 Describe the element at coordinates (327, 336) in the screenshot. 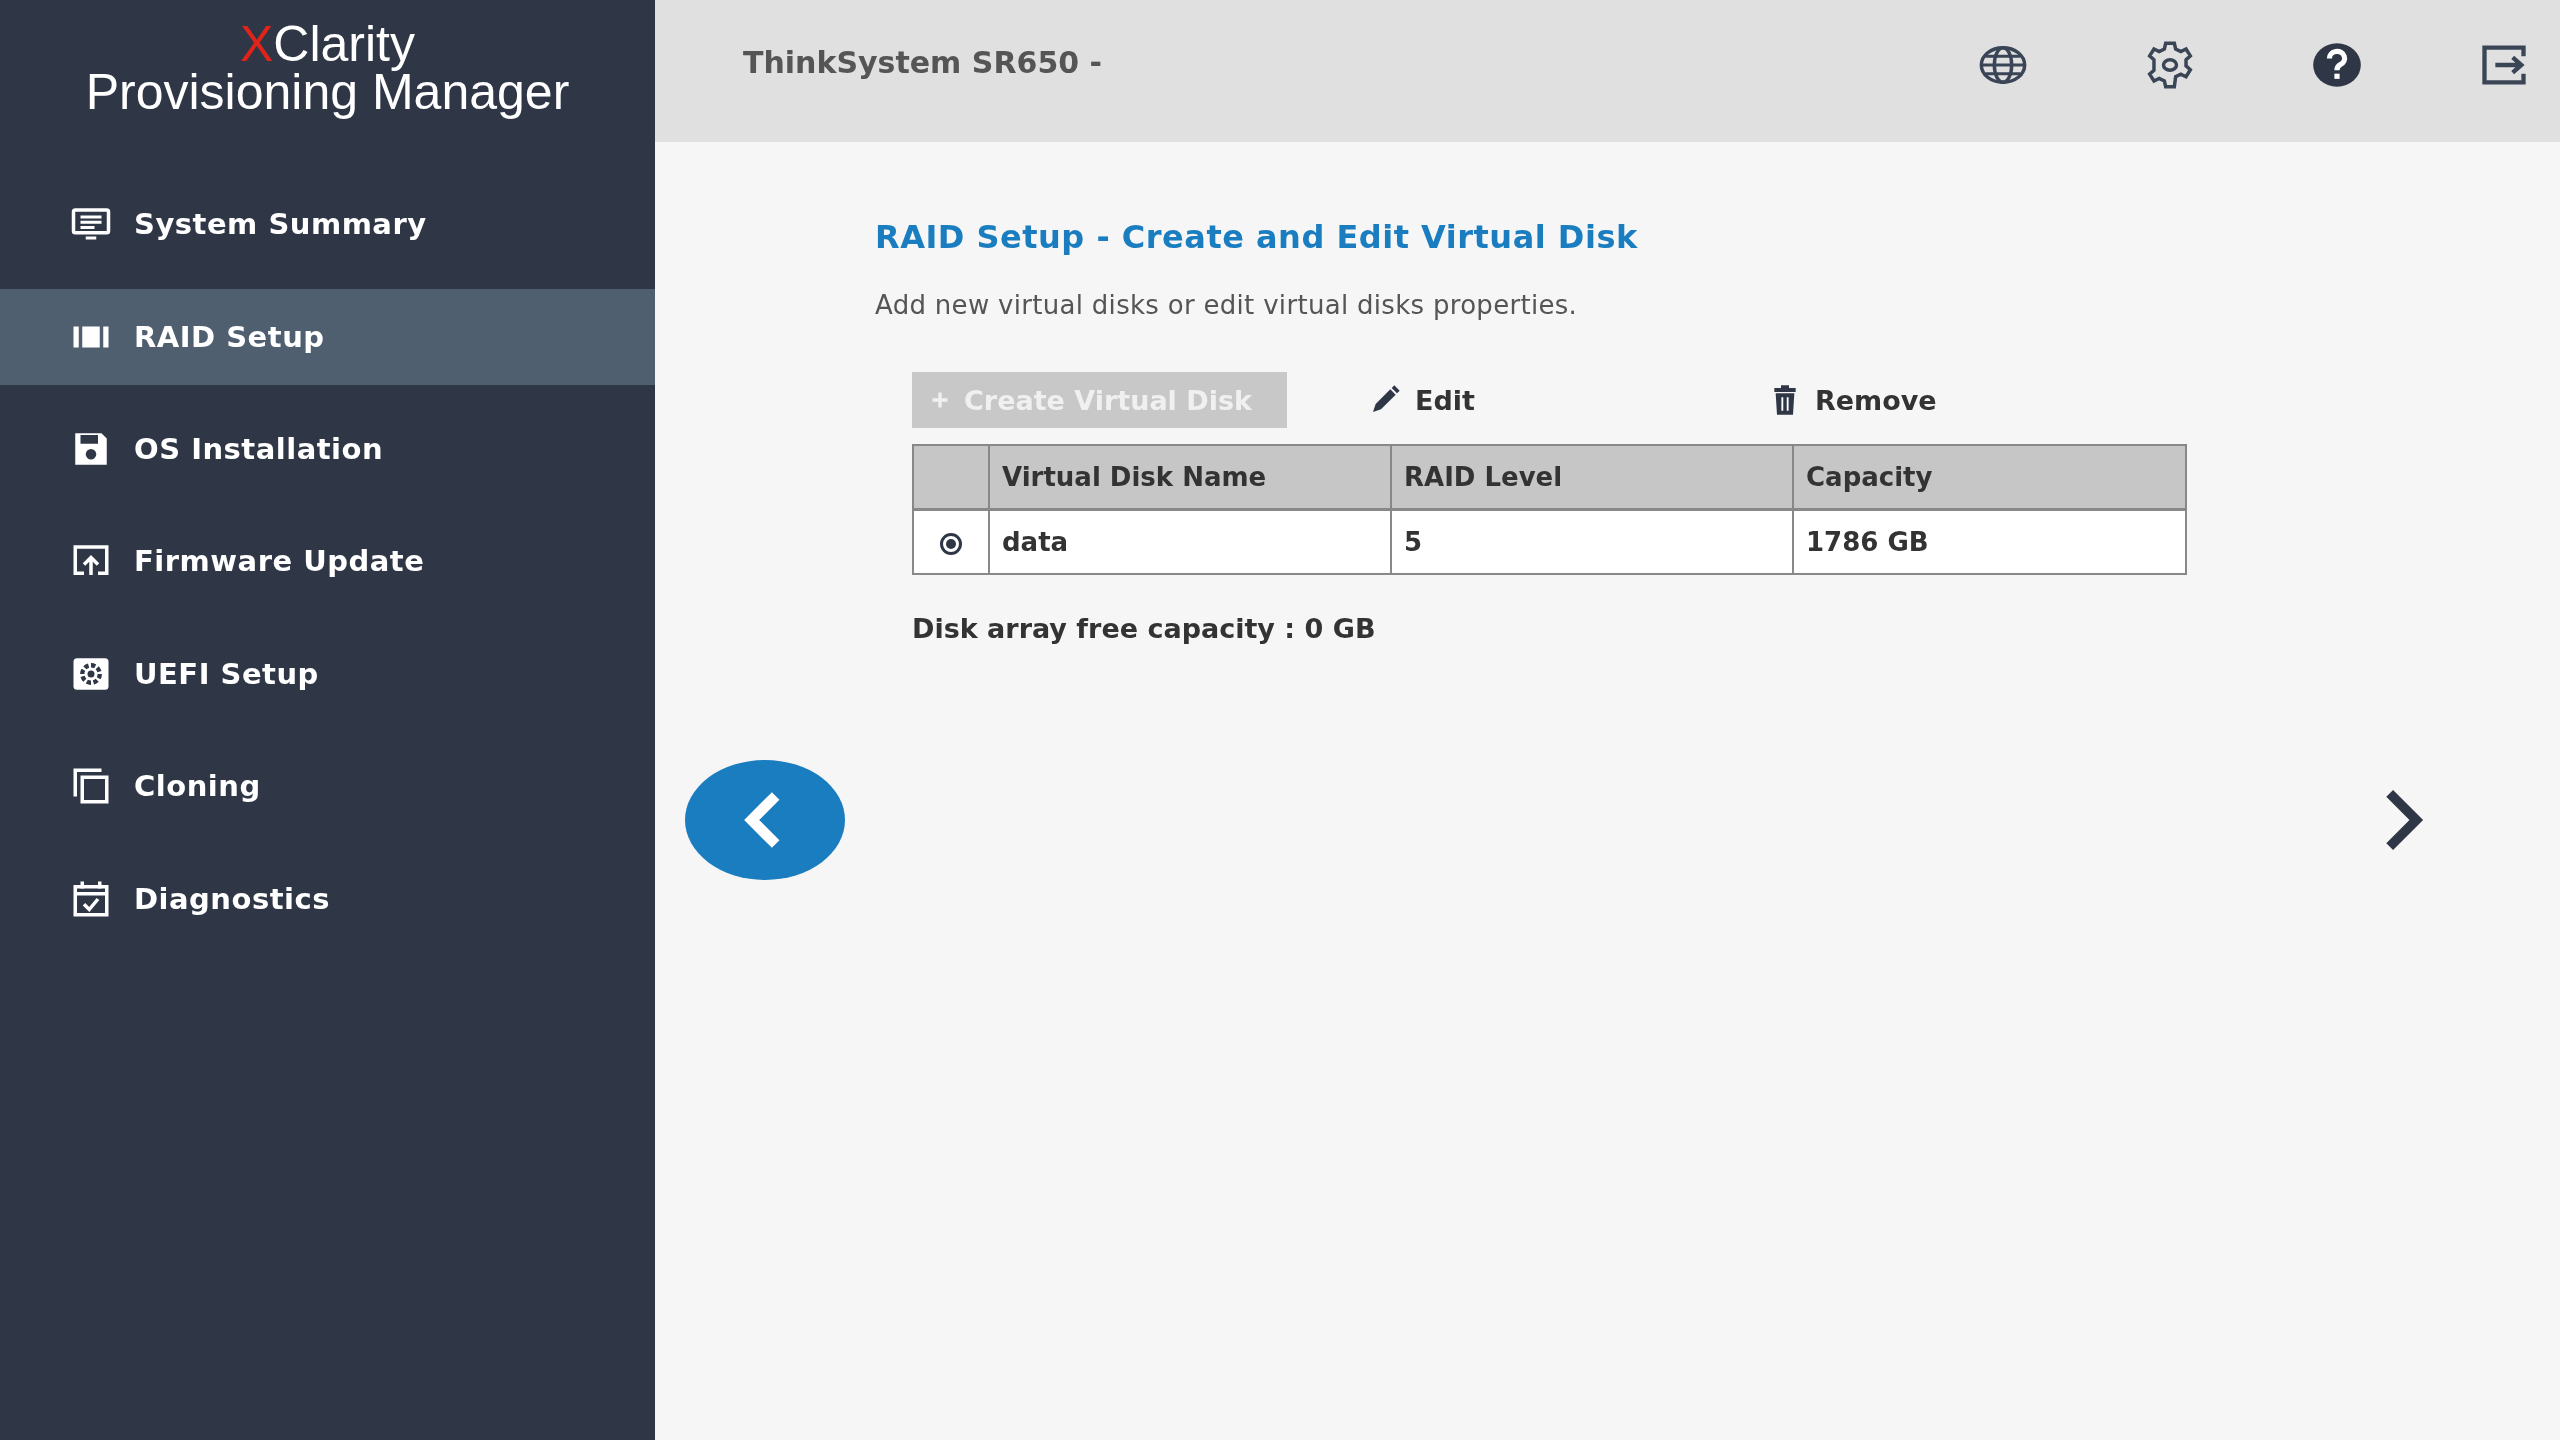

I see `sidebar-item: RAID Setup` at that location.